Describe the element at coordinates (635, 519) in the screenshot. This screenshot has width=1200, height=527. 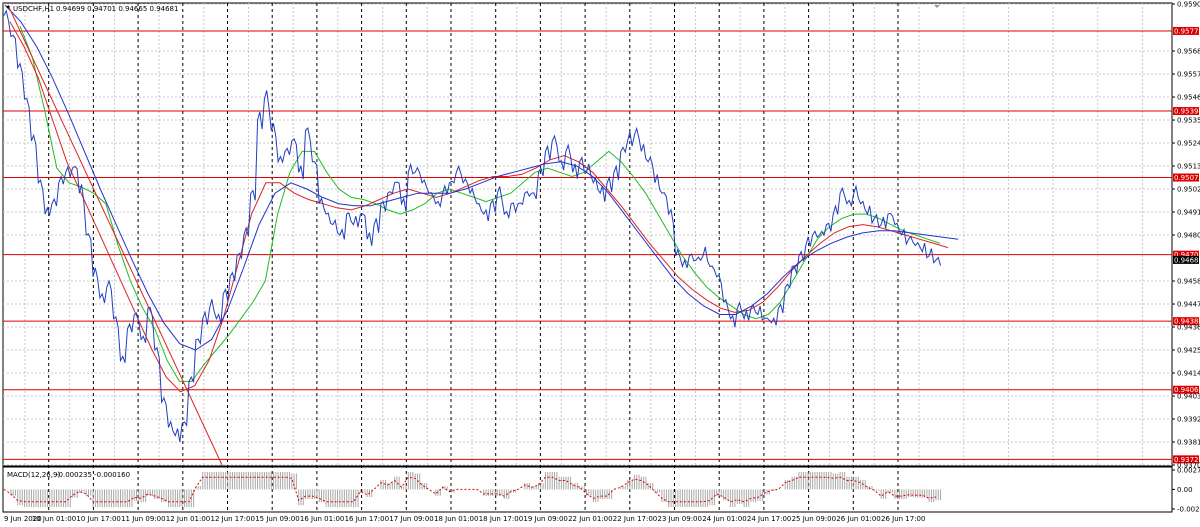
I see `time-tick-label: 22 Jun 17:00` at that location.